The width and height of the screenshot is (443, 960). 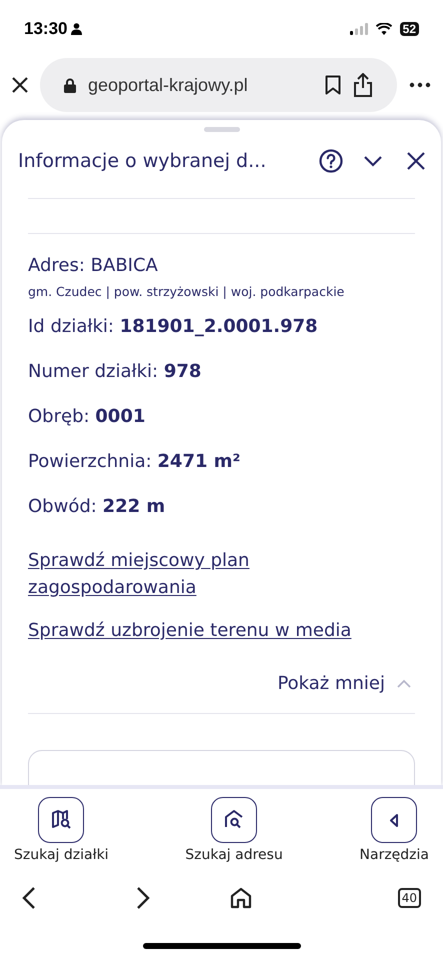 I want to click on parcel-field: Id działki: 181901_2.0001.978, so click(x=221, y=327).